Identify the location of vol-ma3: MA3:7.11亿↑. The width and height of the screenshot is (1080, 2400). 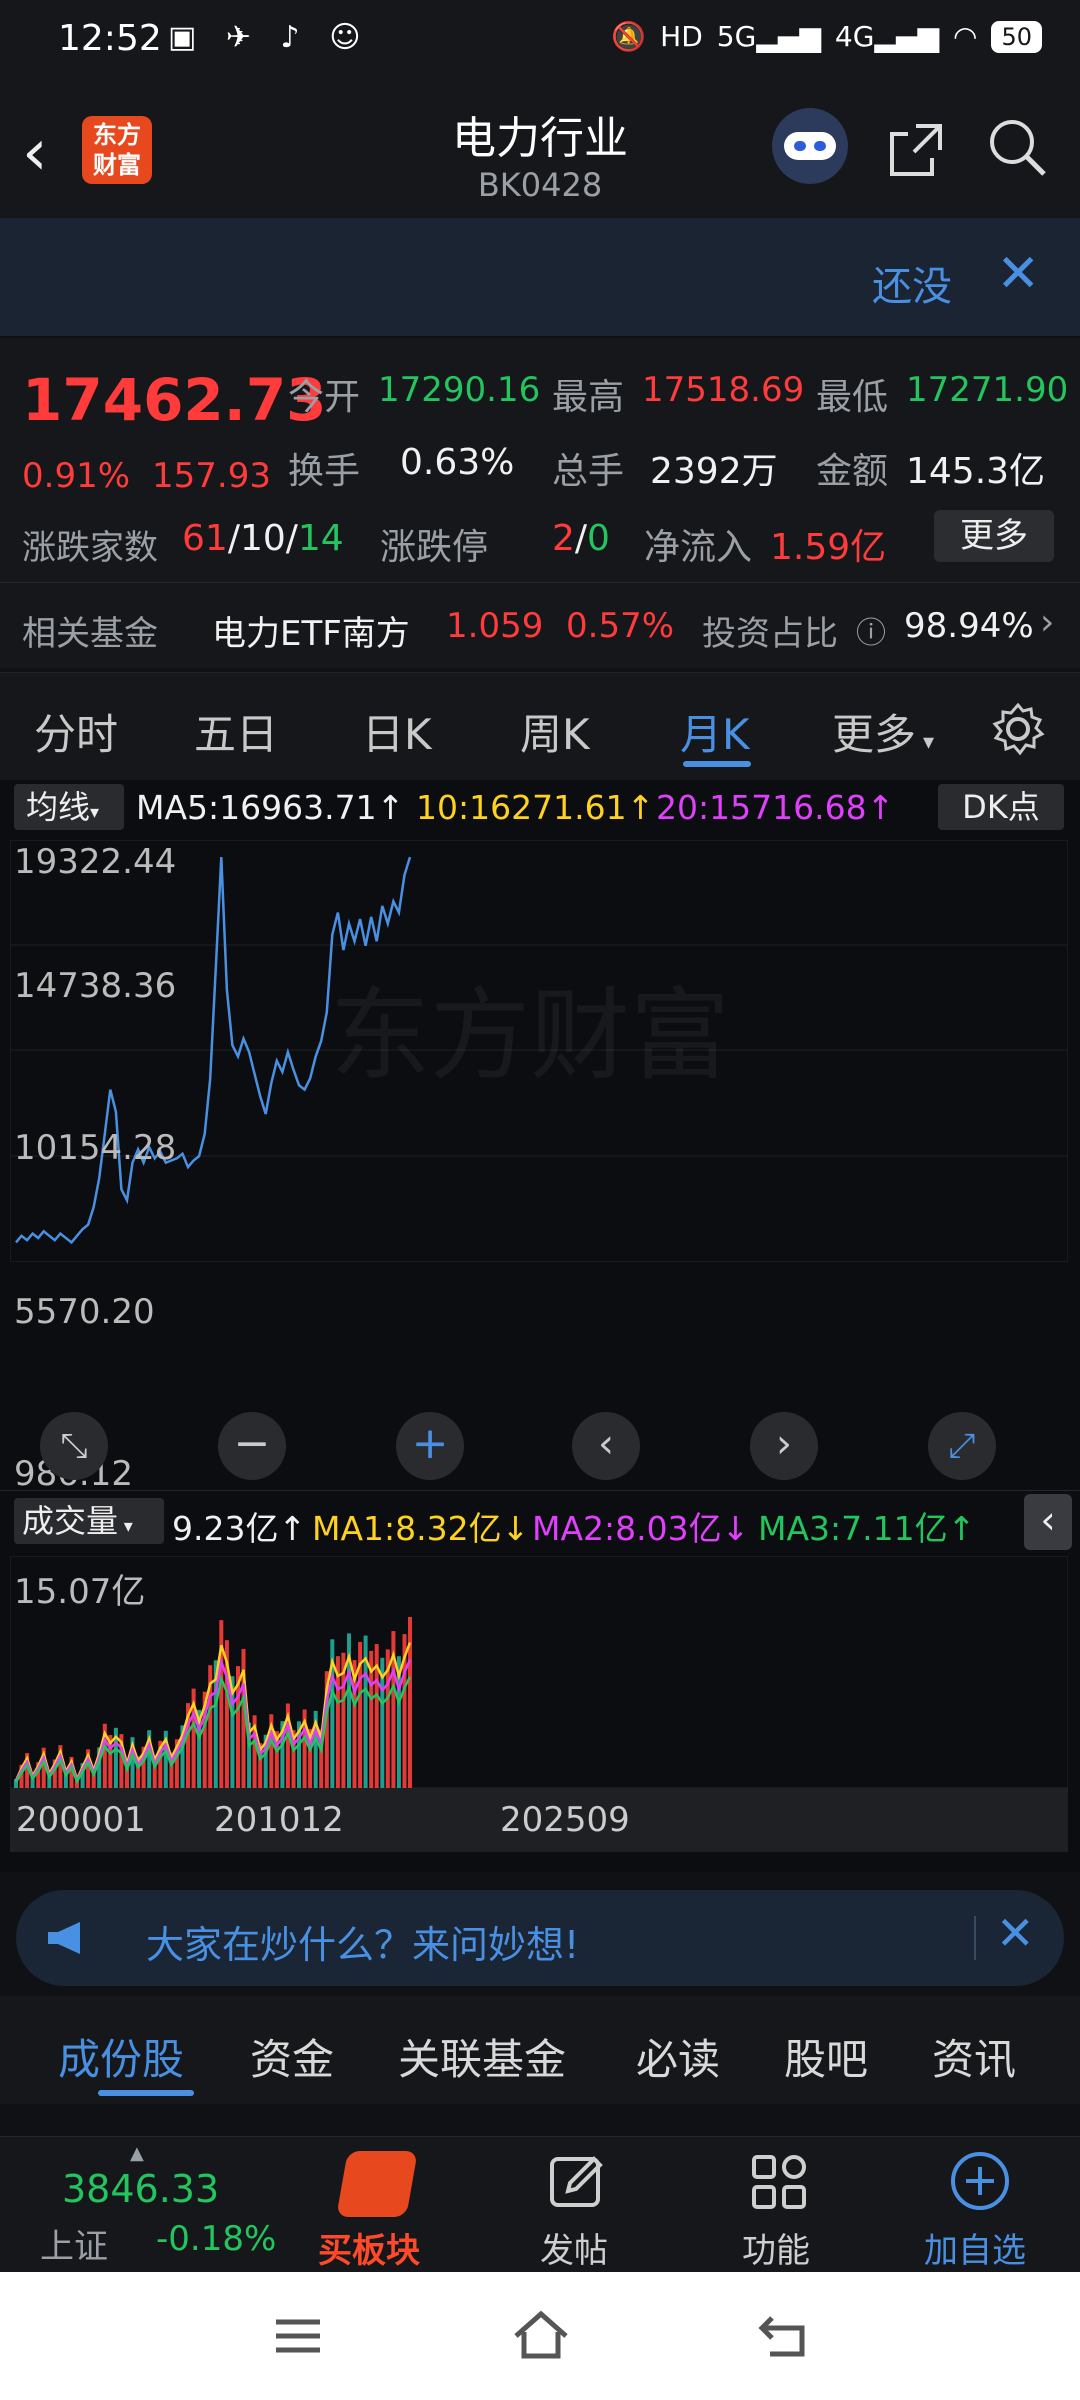
(867, 1528).